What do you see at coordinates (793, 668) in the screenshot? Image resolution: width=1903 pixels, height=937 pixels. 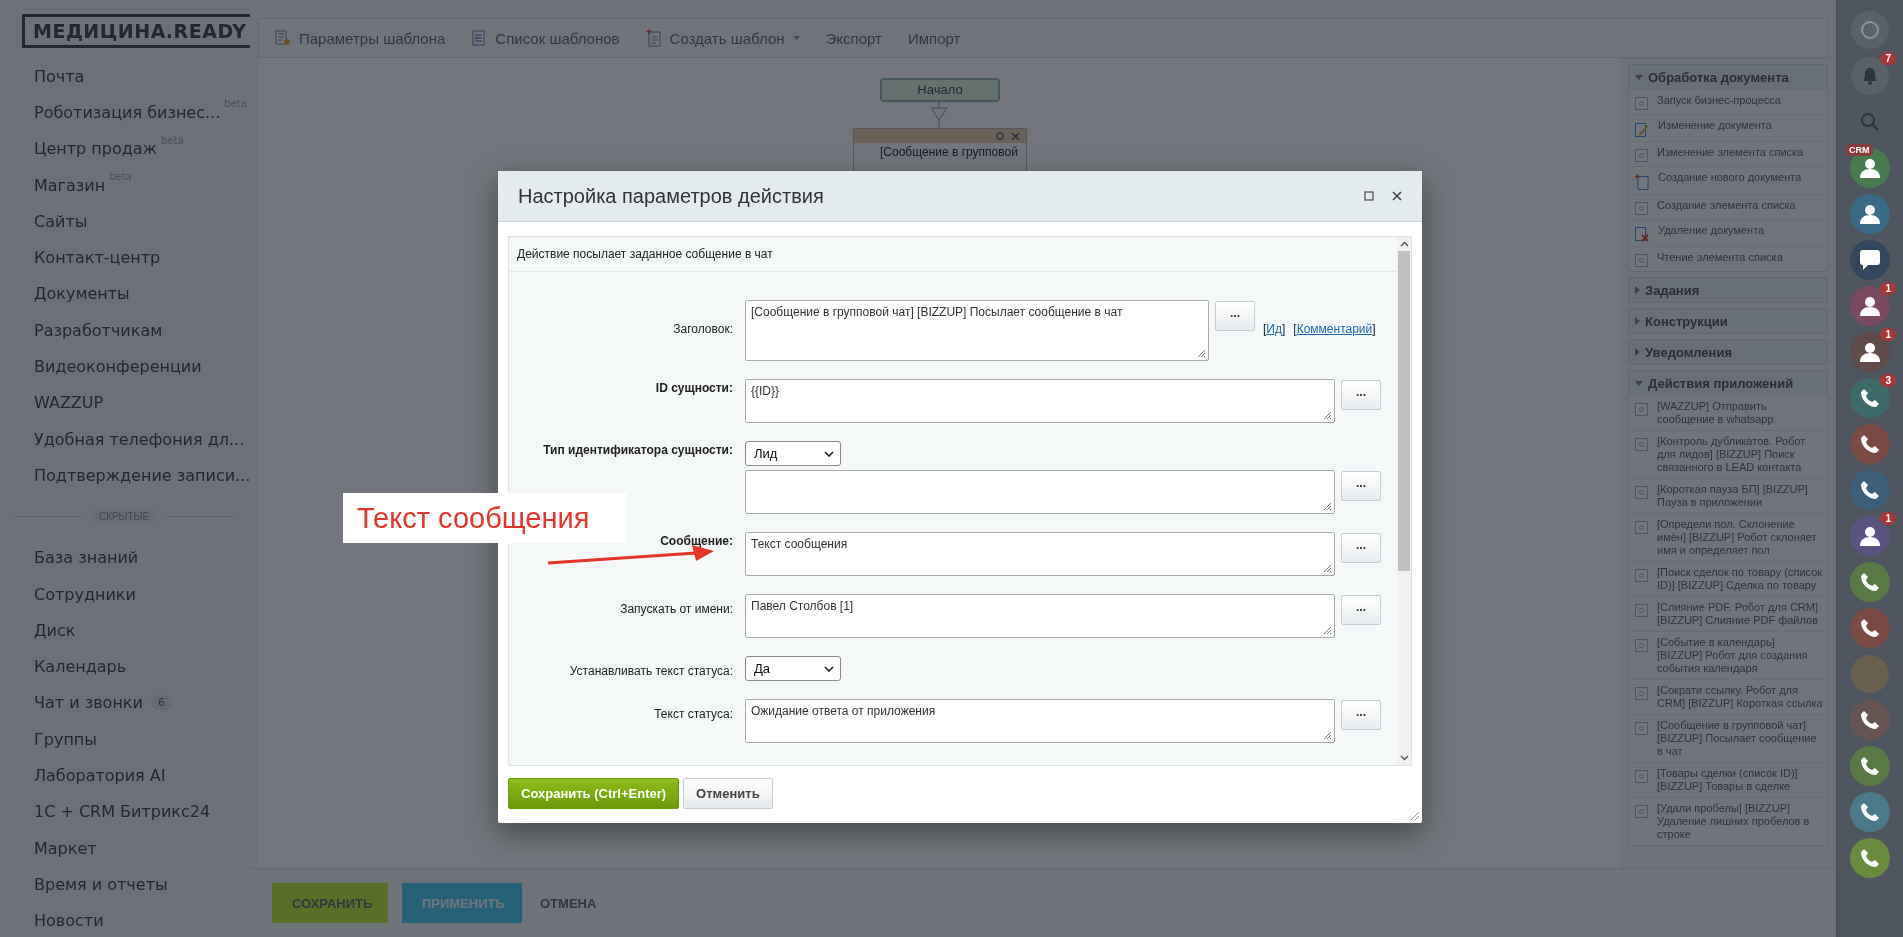 I see `select-field: Да` at bounding box center [793, 668].